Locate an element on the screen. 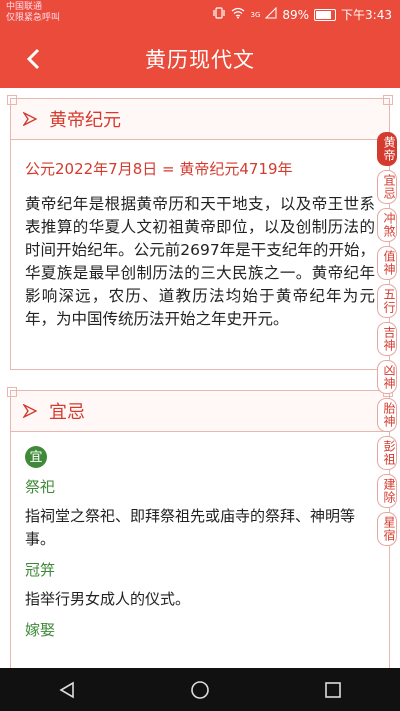 This screenshot has height=711, width=400. square-recents-icon is located at coordinates (333, 689).